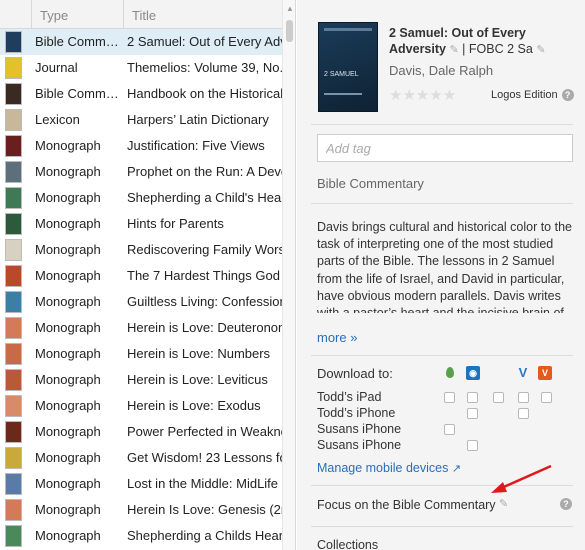  Describe the element at coordinates (545, 373) in the screenshot. I see `faithlife-app-icon: V` at that location.